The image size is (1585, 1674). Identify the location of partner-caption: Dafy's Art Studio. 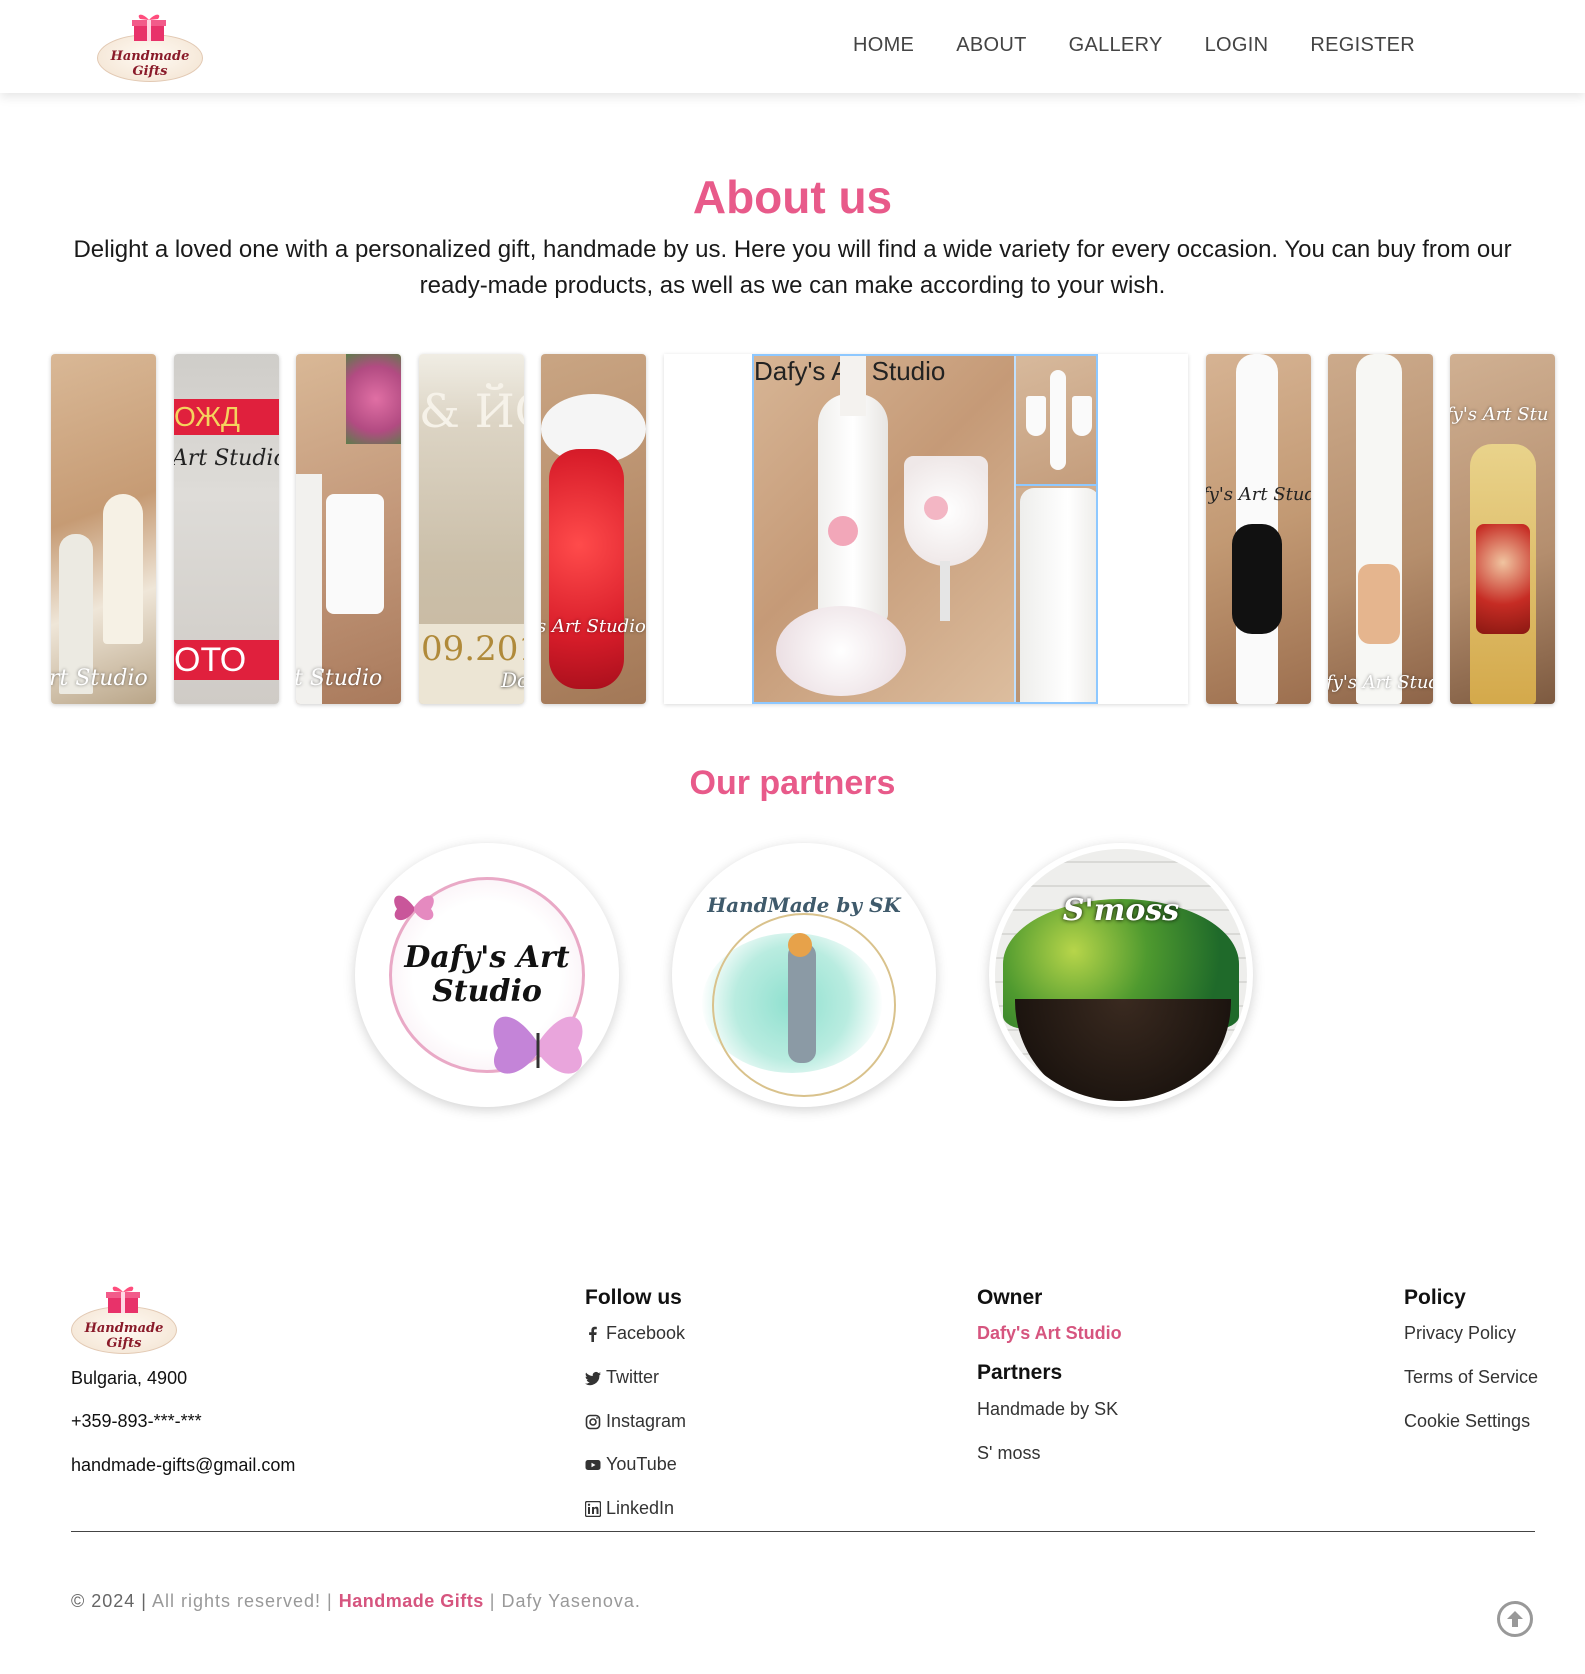
(487, 974).